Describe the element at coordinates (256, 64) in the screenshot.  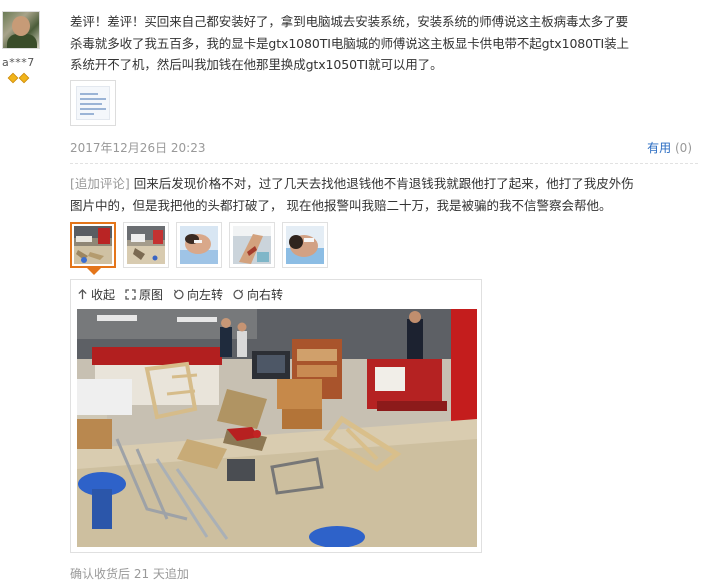
I see `review-line: 系统开不了机，然后叫我加钱在他那里换成gtx1050TI就可以用了。` at that location.